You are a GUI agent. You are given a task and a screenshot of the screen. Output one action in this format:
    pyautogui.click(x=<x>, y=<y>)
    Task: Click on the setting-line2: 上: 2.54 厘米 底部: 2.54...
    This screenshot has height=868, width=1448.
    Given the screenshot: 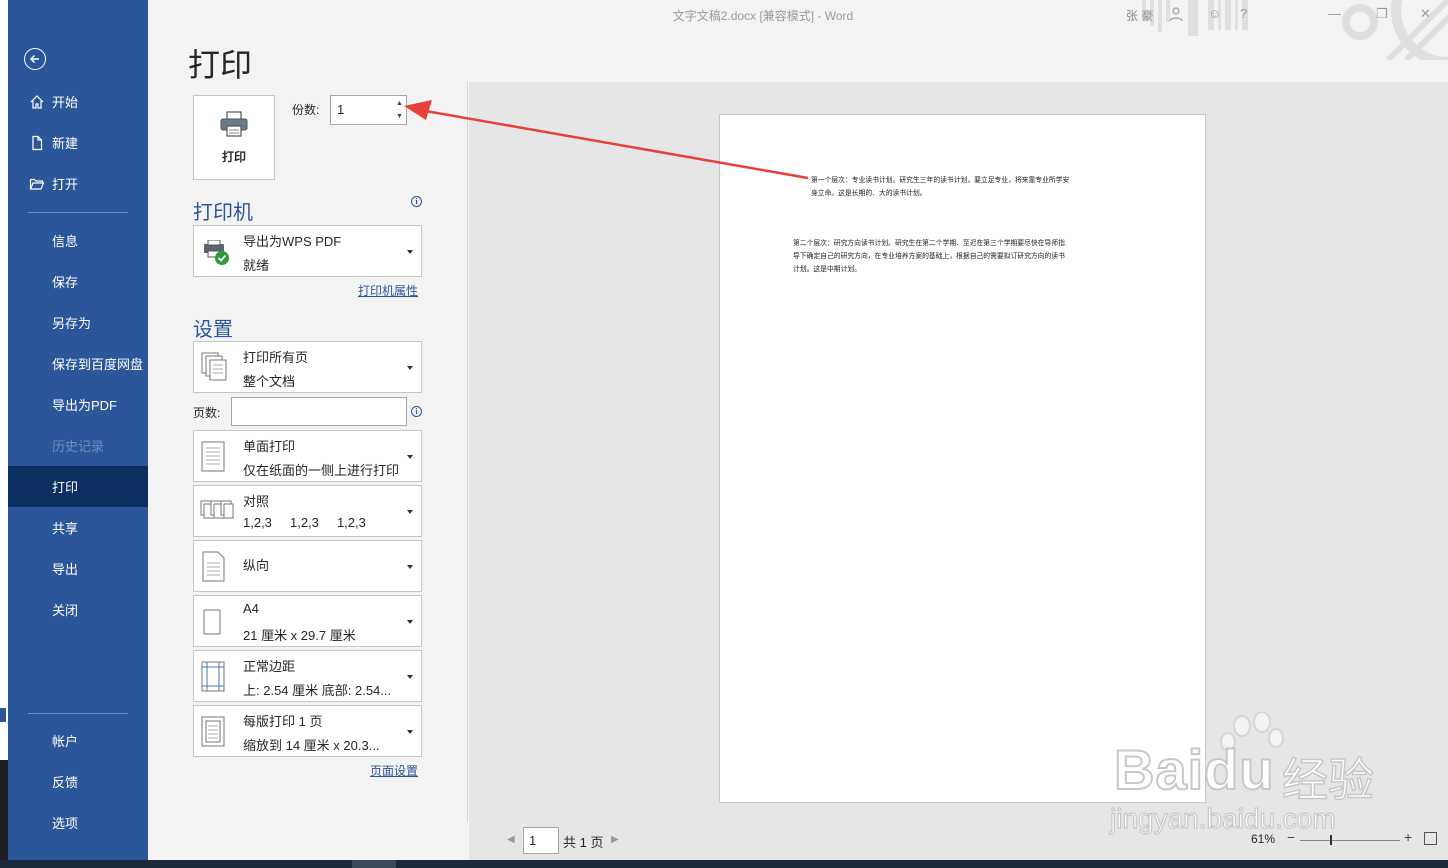 What is the action you would take?
    pyautogui.click(x=317, y=690)
    